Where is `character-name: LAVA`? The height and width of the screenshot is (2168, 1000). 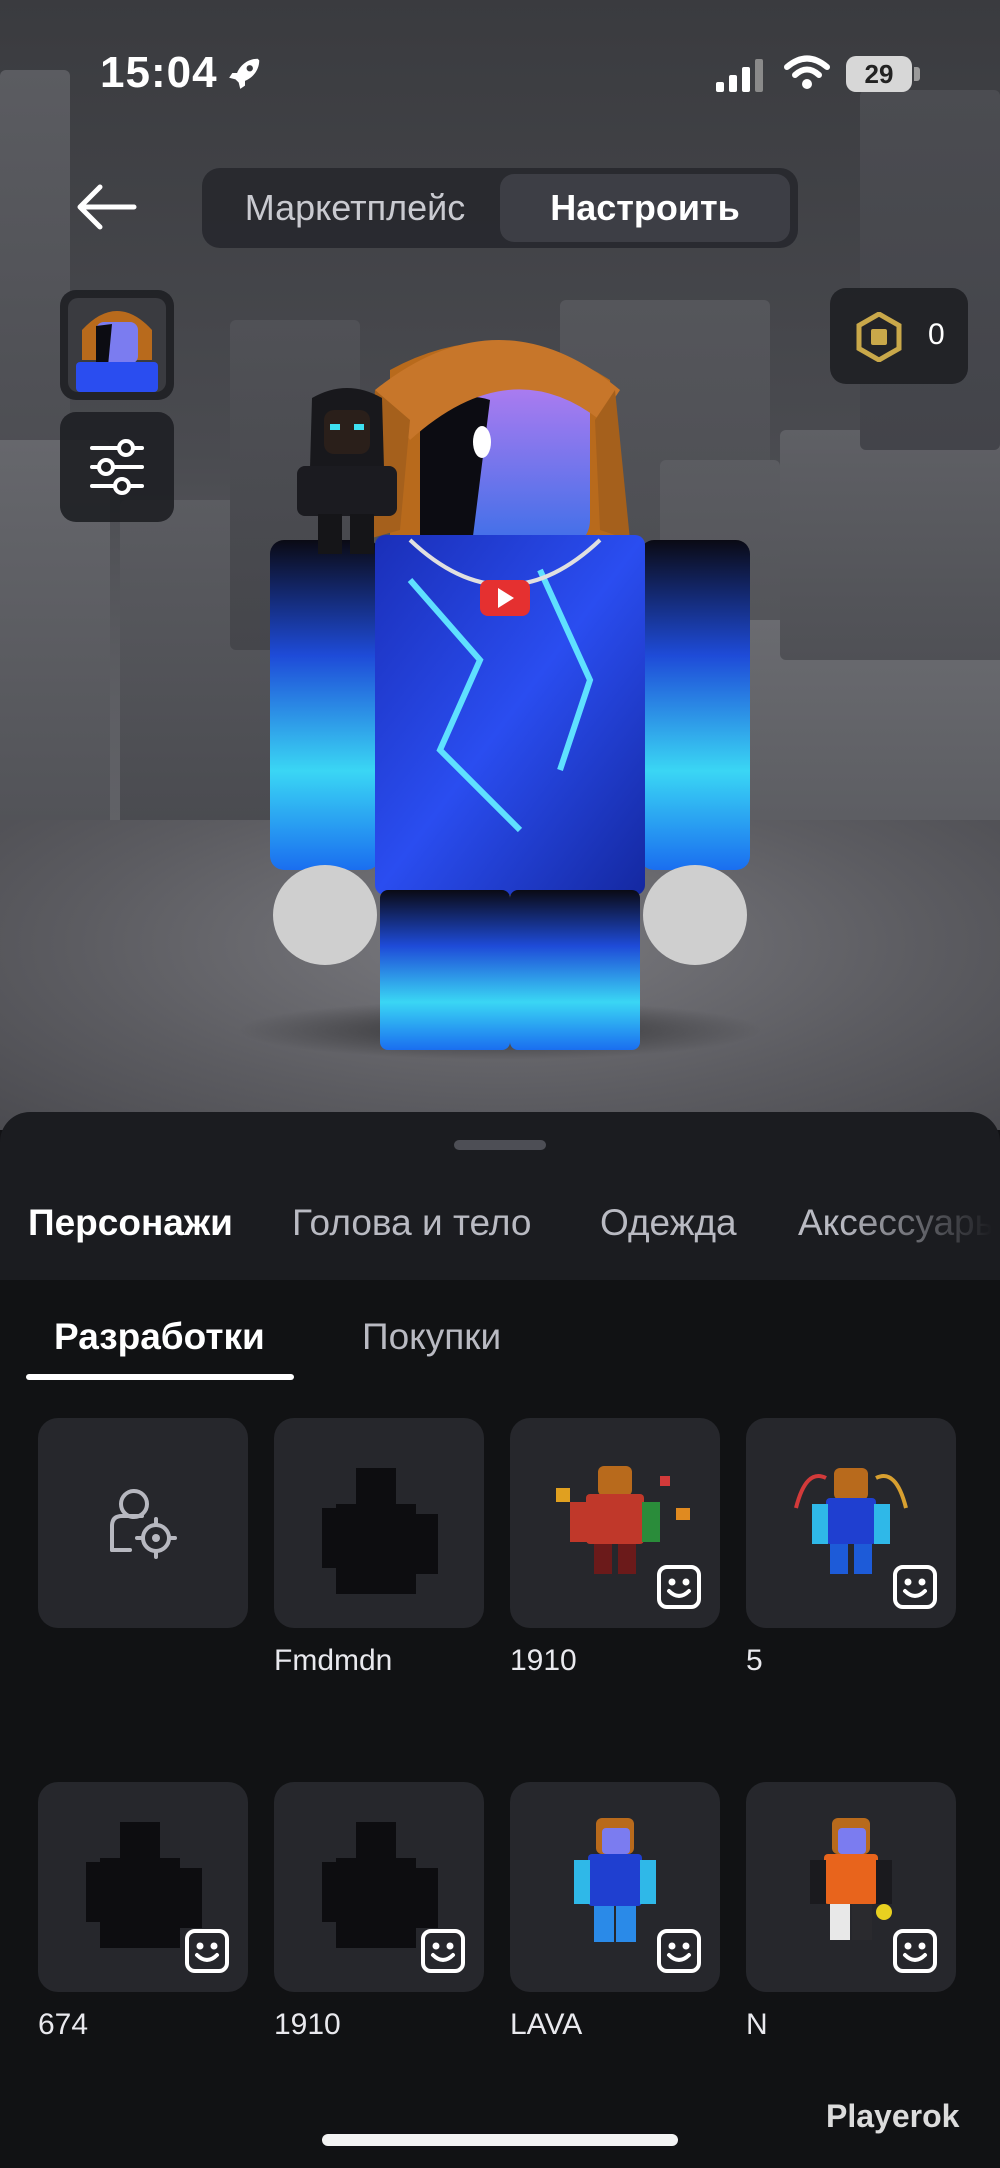
character-name: LAVA is located at coordinates (546, 2024).